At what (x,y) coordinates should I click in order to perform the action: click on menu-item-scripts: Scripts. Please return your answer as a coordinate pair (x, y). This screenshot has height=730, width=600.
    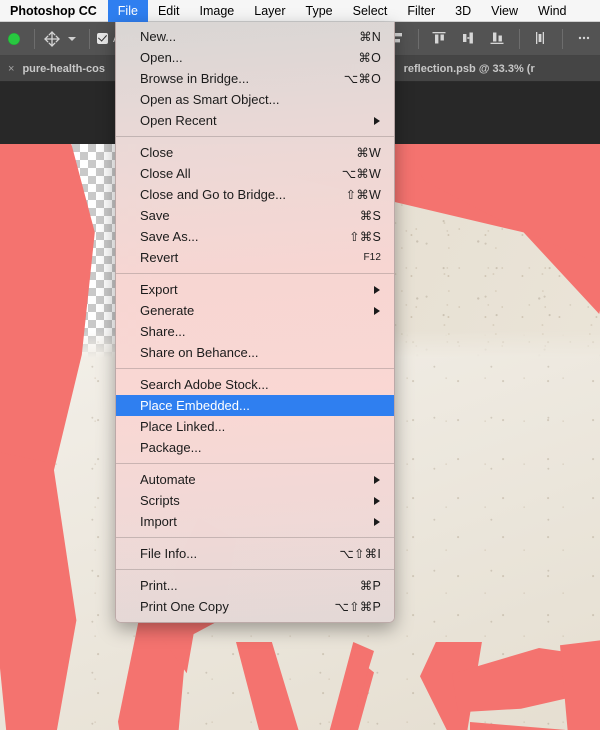
    Looking at the image, I should click on (255, 500).